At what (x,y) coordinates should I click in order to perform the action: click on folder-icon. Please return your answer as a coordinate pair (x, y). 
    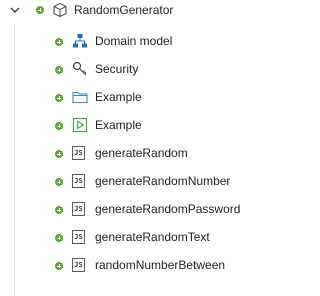
    Looking at the image, I should click on (80, 97).